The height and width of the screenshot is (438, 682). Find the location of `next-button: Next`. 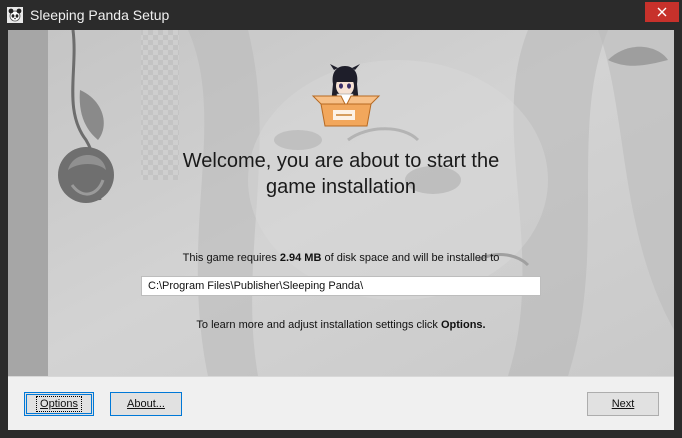

next-button: Next is located at coordinates (623, 404).